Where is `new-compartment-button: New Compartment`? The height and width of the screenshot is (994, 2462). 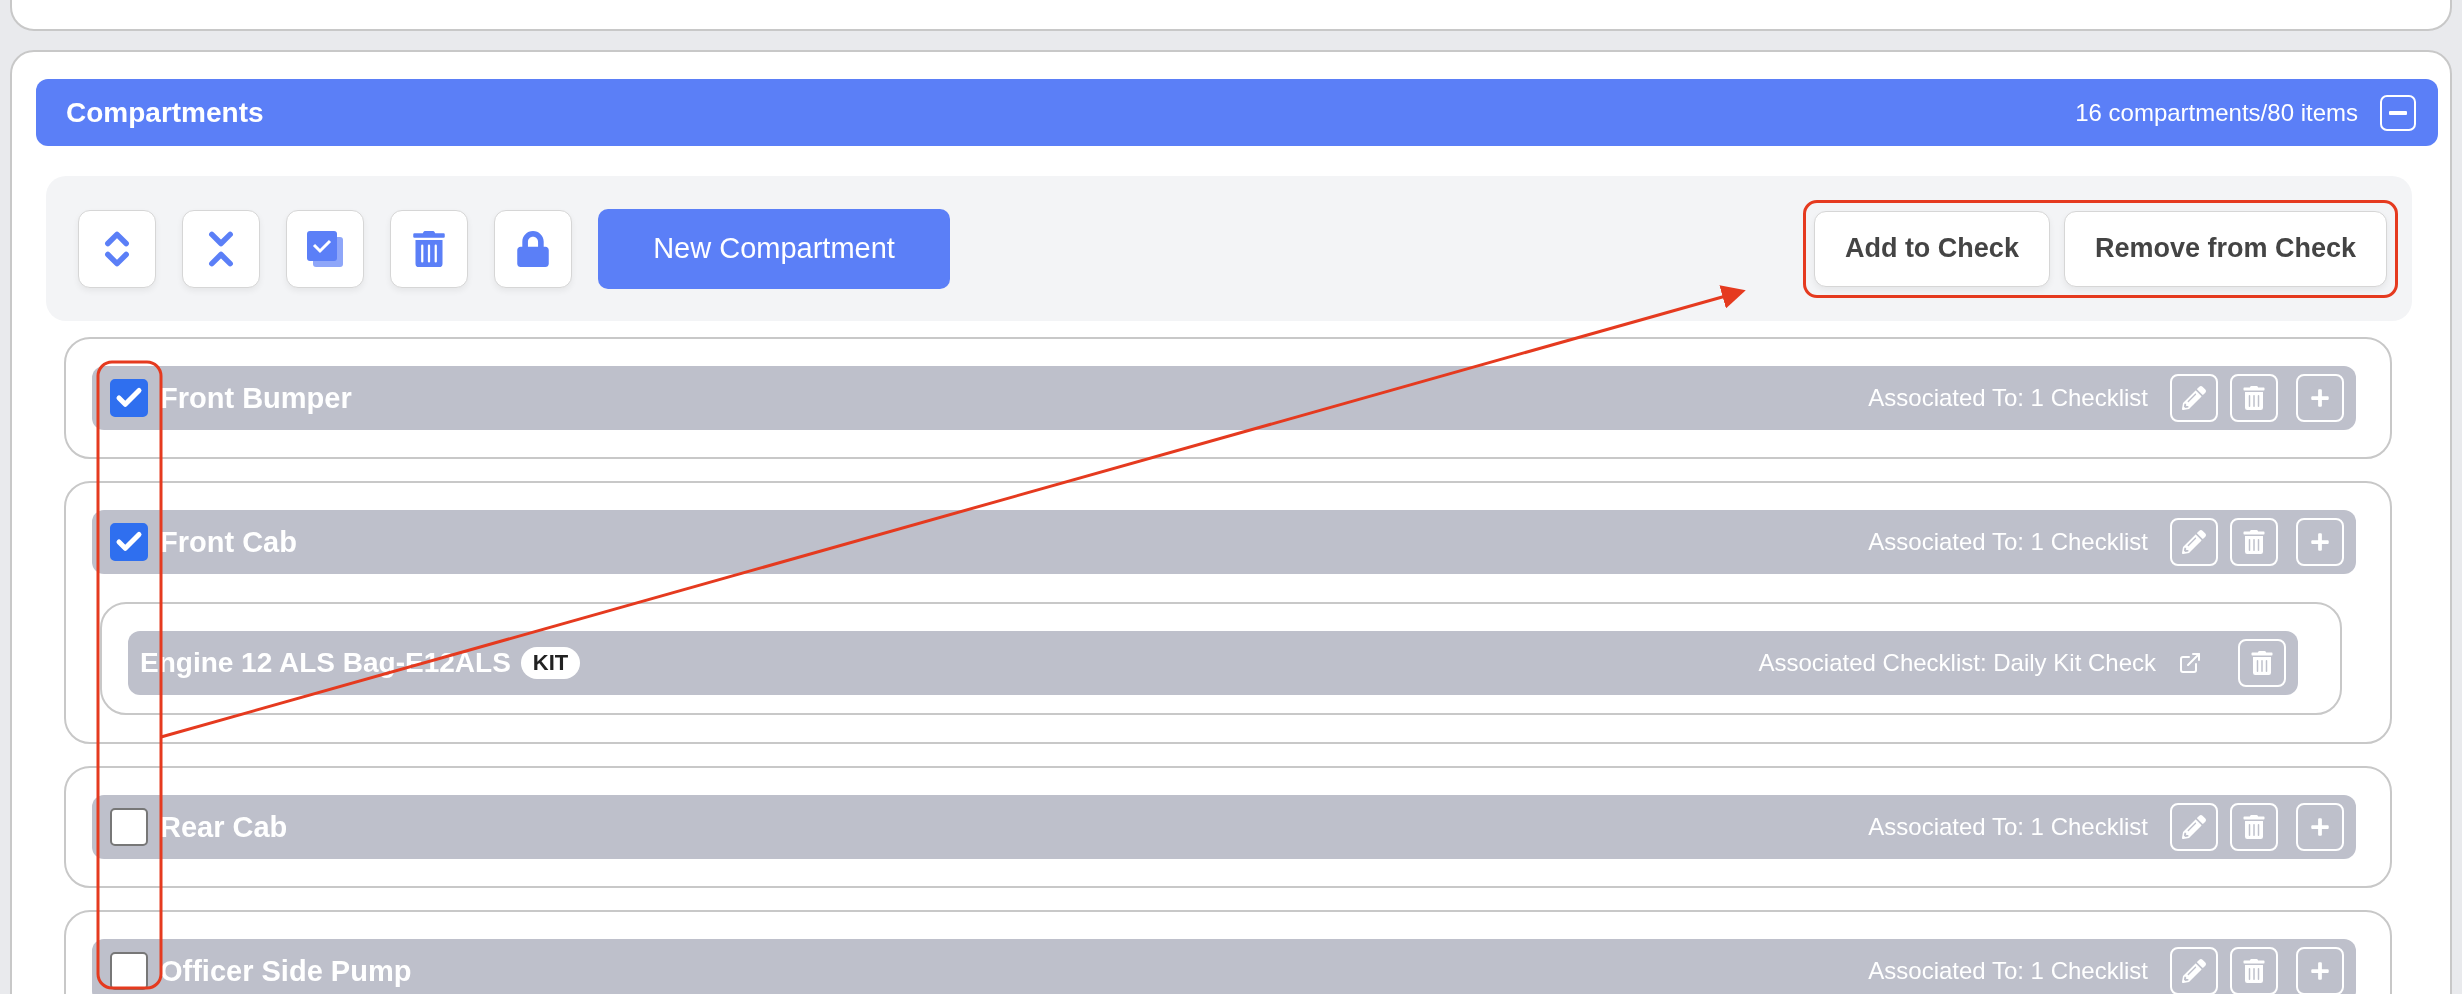
new-compartment-button: New Compartment is located at coordinates (774, 248).